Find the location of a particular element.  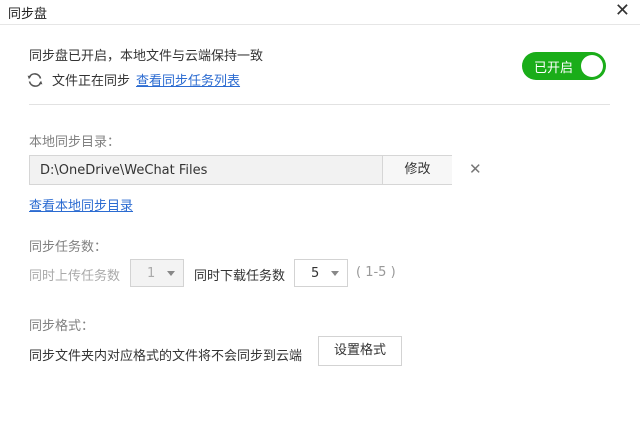

tasks-label: 同步任务数： is located at coordinates (68, 247).